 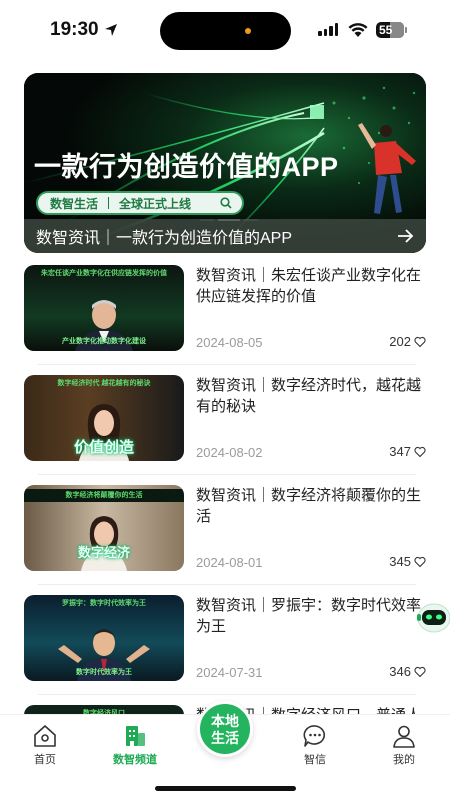 What do you see at coordinates (400, 561) in the screenshot?
I see `like-count: 345` at bounding box center [400, 561].